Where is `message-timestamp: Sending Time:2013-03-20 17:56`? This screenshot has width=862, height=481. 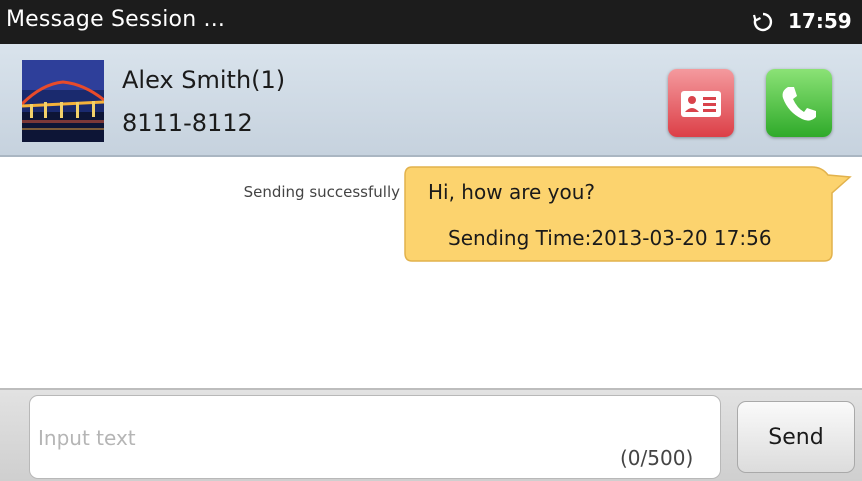 message-timestamp: Sending Time:2013-03-20 17:56 is located at coordinates (610, 238).